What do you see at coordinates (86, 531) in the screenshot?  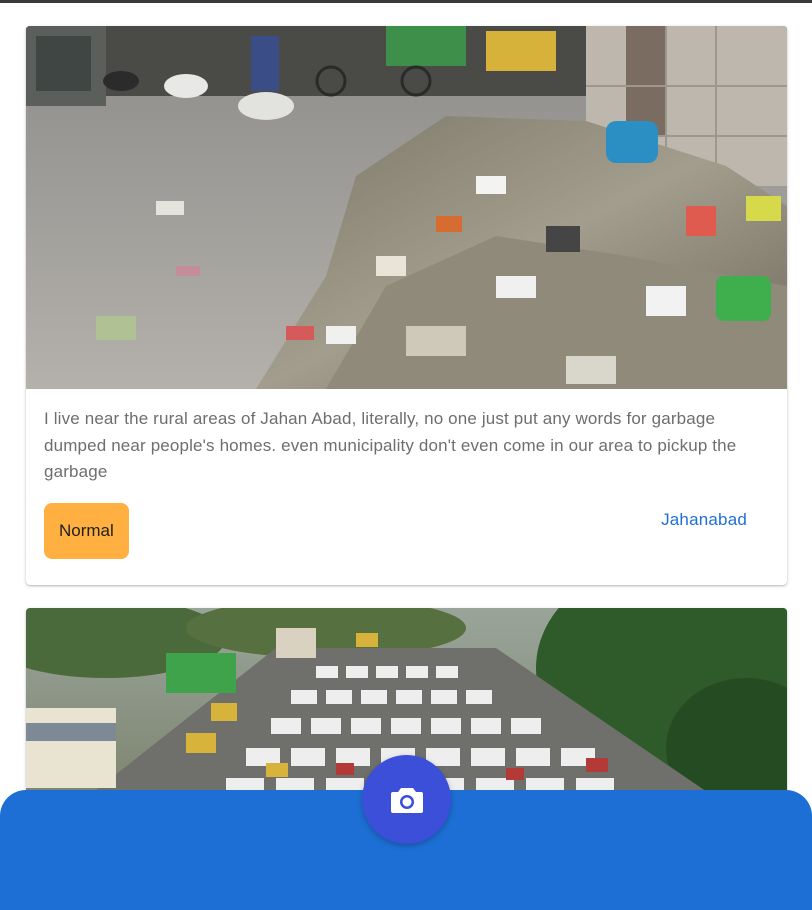 I see `severity-badge: Normal` at bounding box center [86, 531].